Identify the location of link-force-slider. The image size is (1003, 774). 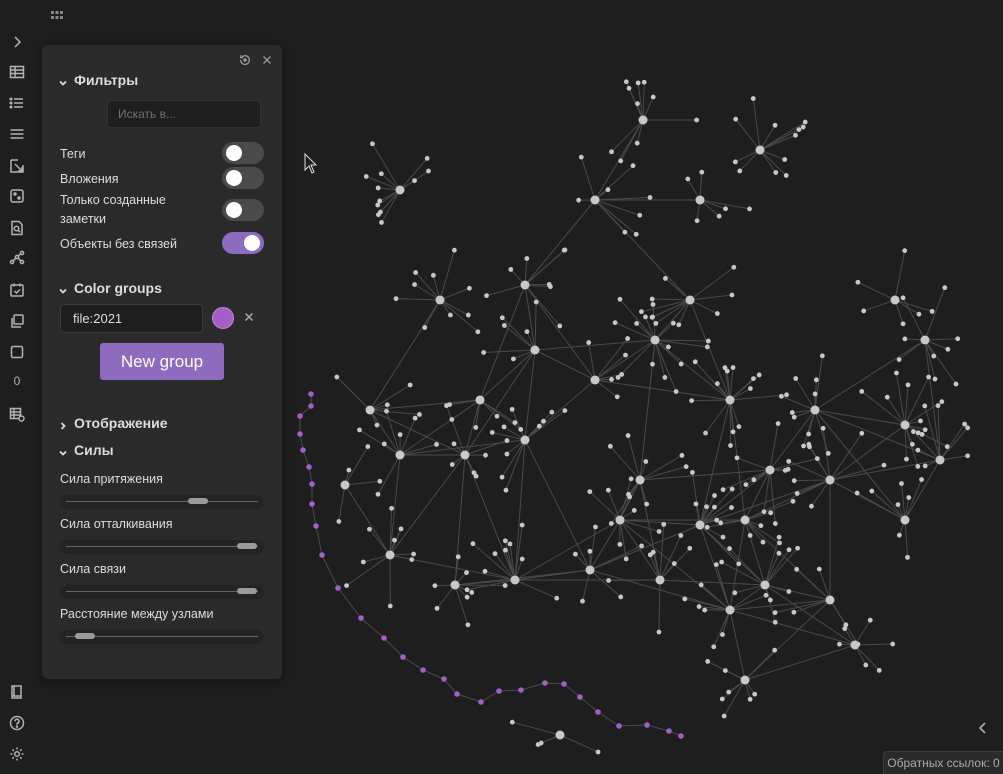
(162, 592).